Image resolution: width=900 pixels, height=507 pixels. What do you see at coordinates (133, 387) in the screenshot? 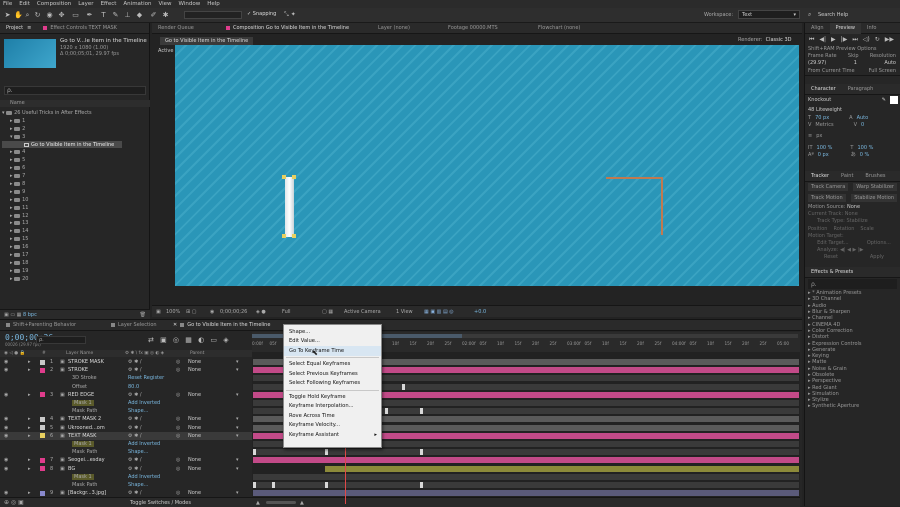
I see `property-value: 80.0` at bounding box center [133, 387].